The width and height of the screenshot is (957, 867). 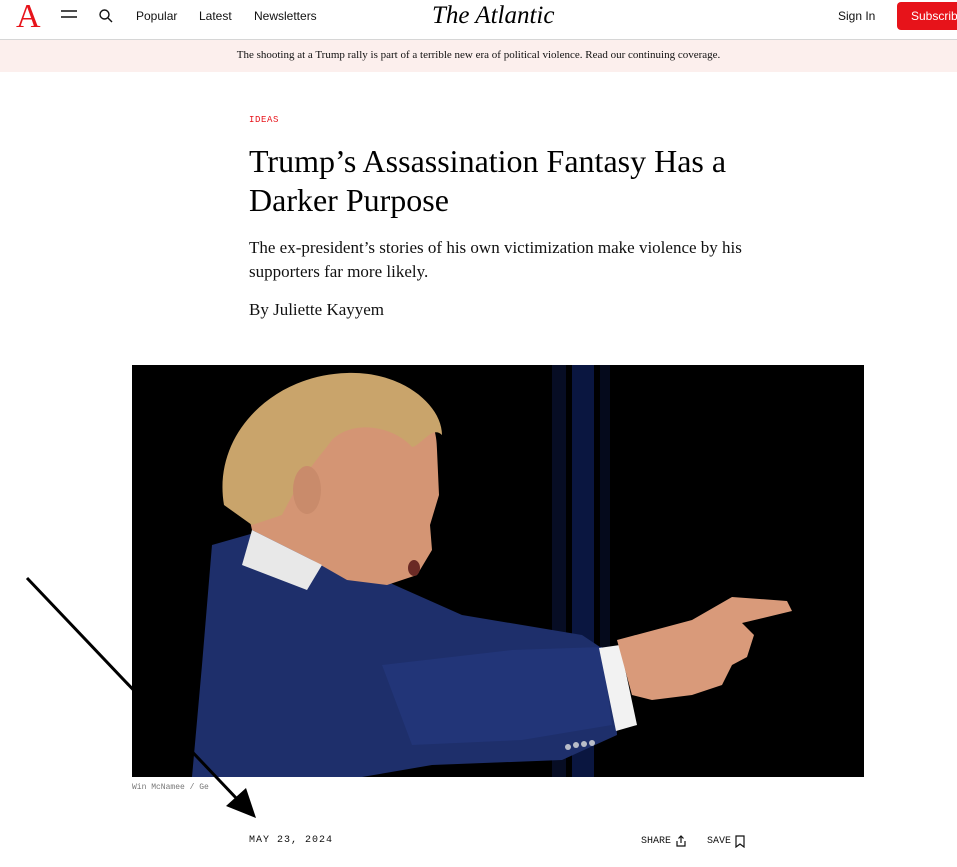 What do you see at coordinates (719, 841) in the screenshot?
I see `save-label: SAVE` at bounding box center [719, 841].